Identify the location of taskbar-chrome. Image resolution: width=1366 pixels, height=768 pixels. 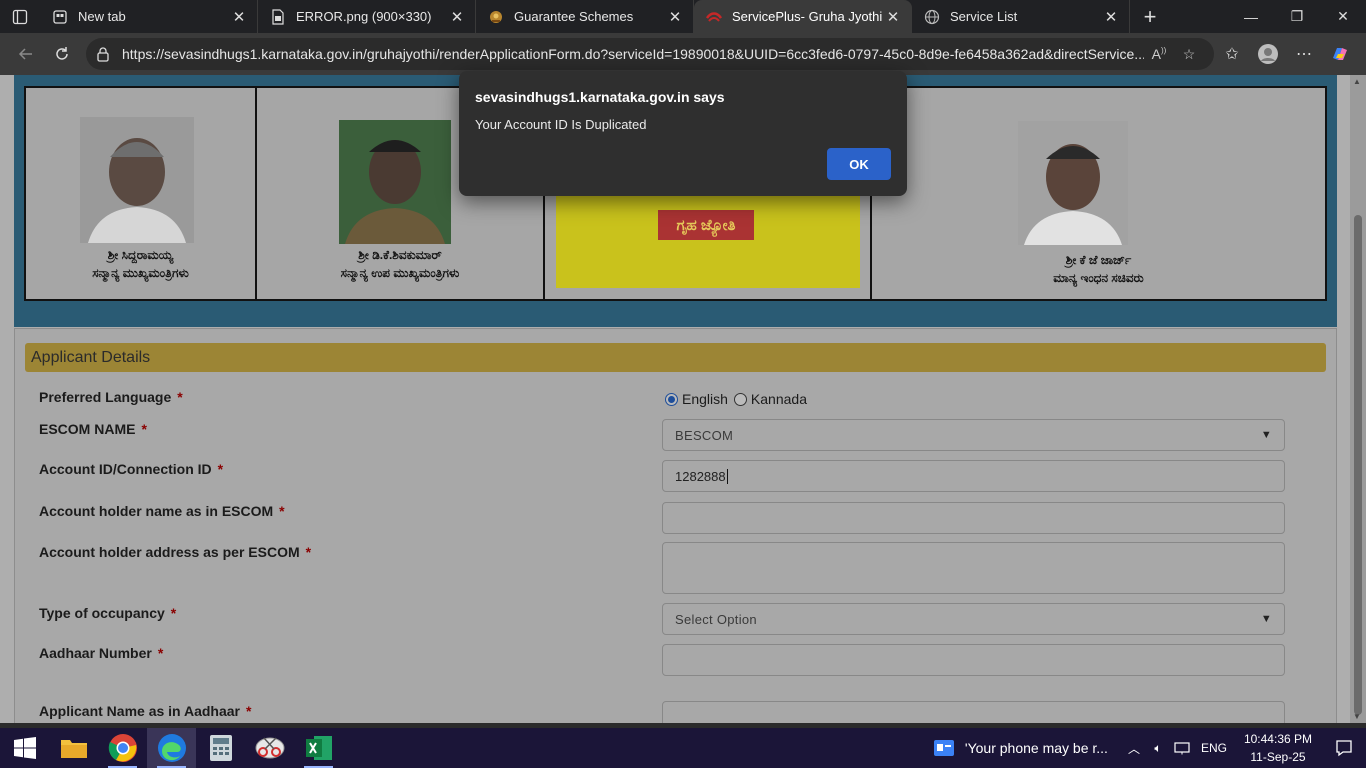
(122, 748).